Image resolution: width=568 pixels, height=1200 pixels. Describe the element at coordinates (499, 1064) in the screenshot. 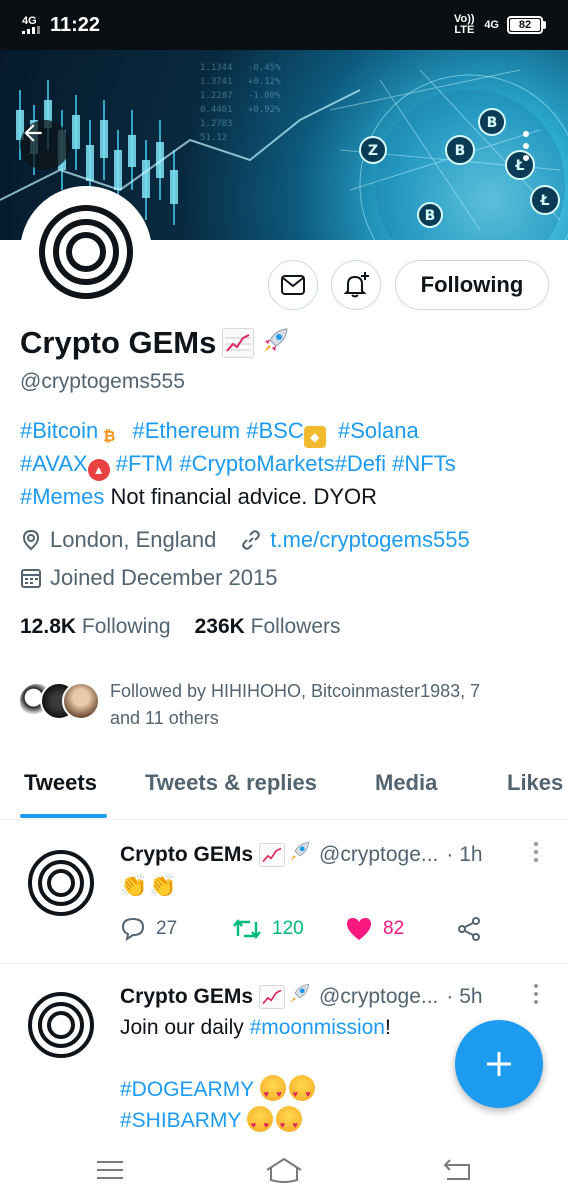

I see `compose-tweet-button` at that location.